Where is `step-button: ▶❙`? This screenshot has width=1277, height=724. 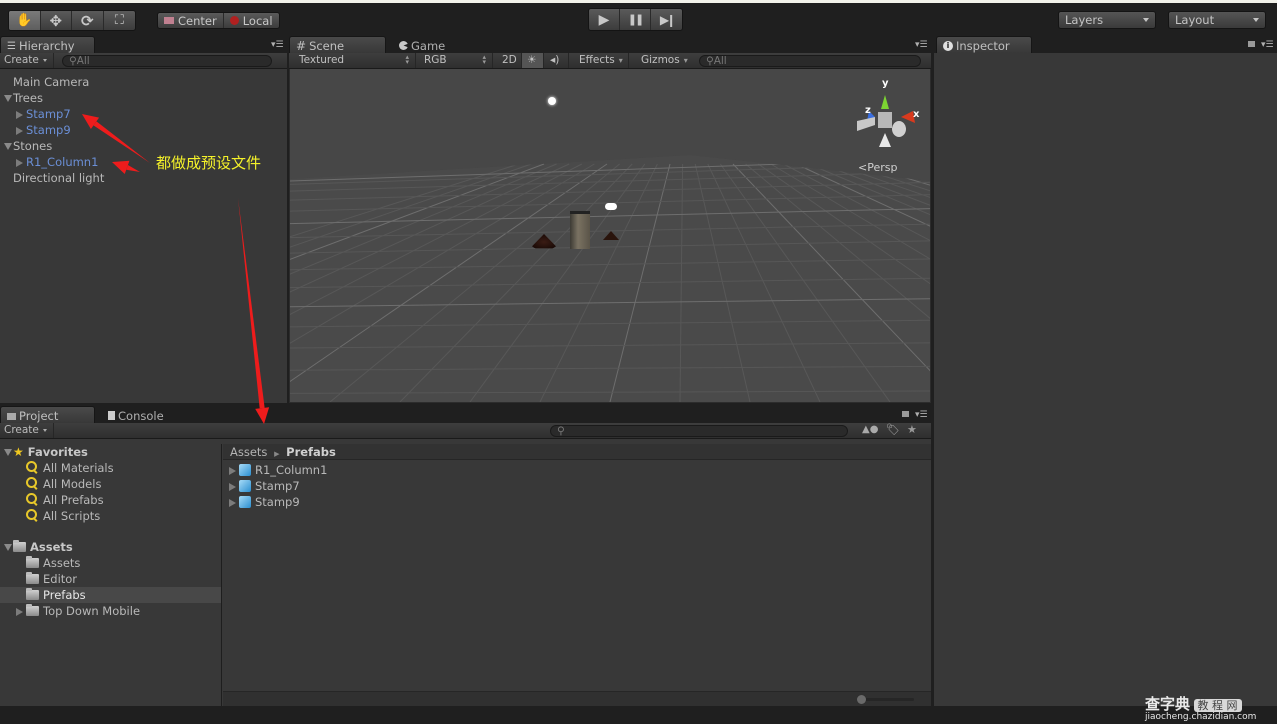 step-button: ▶❙ is located at coordinates (666, 19).